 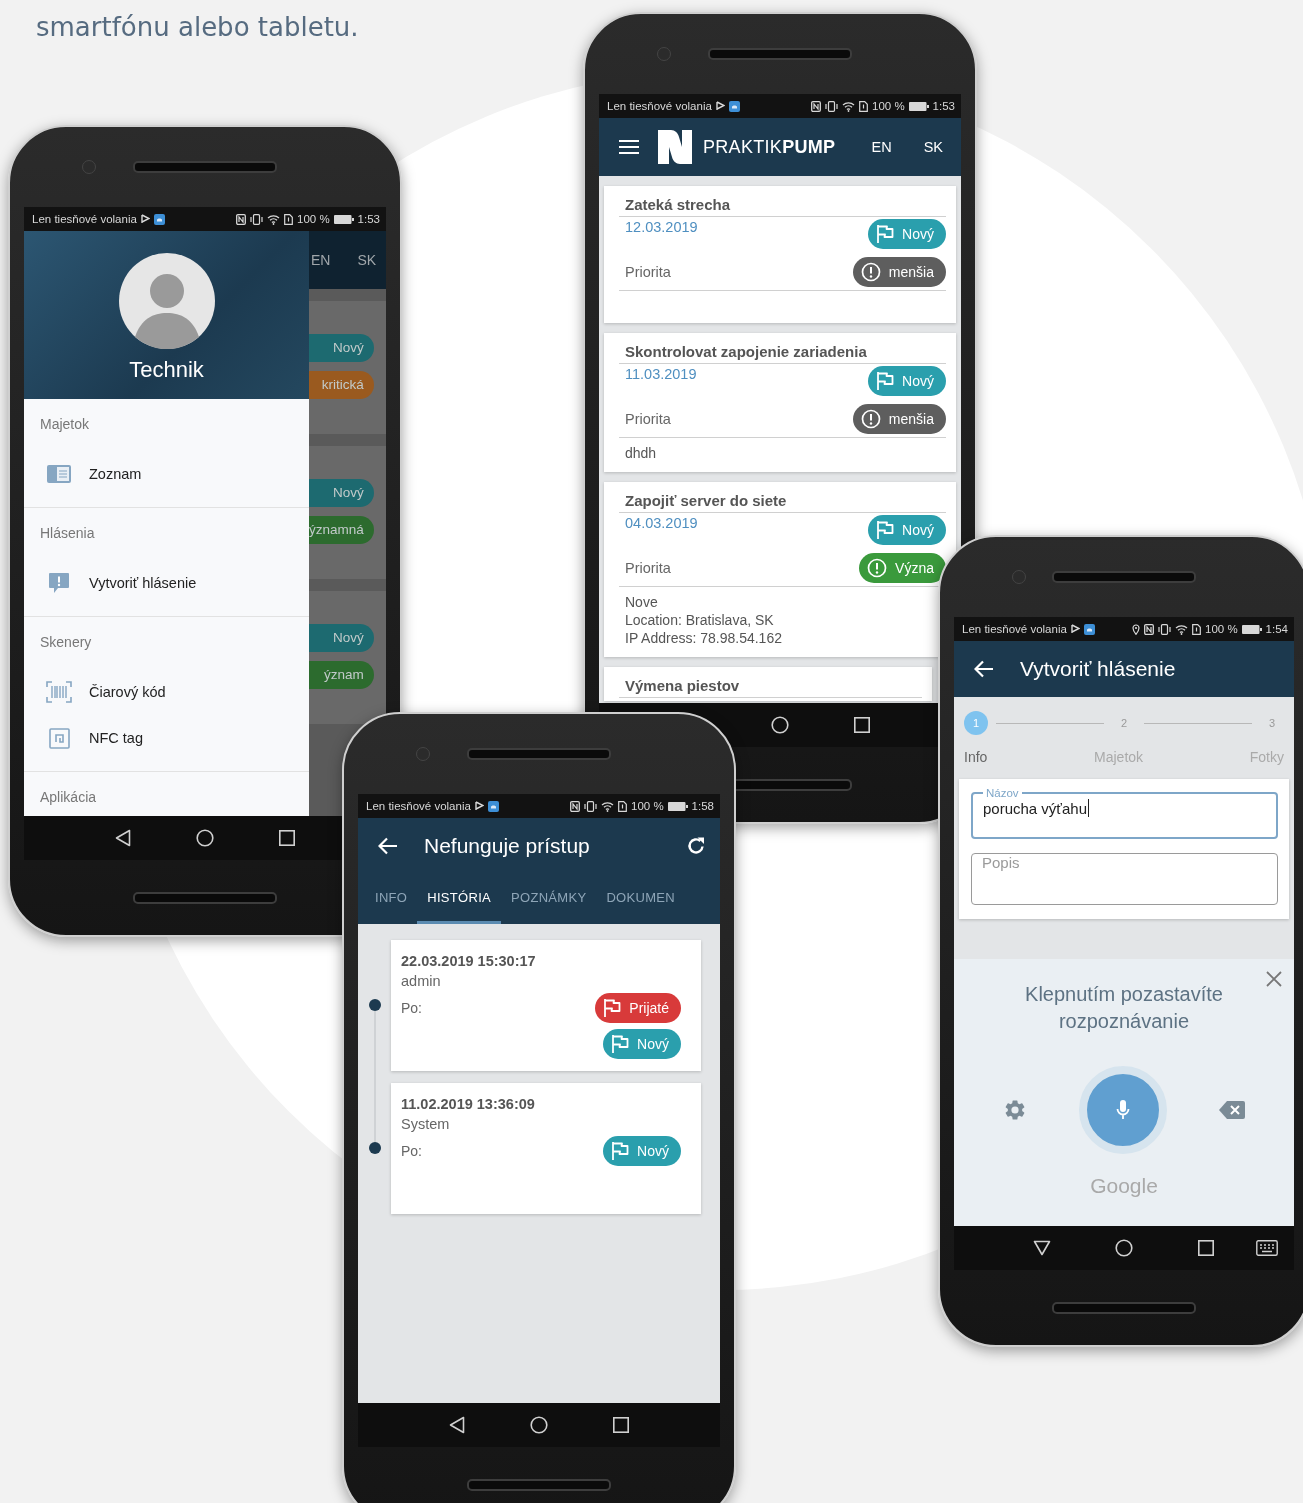 What do you see at coordinates (166, 738) in the screenshot?
I see `menu-item: NFC tag` at bounding box center [166, 738].